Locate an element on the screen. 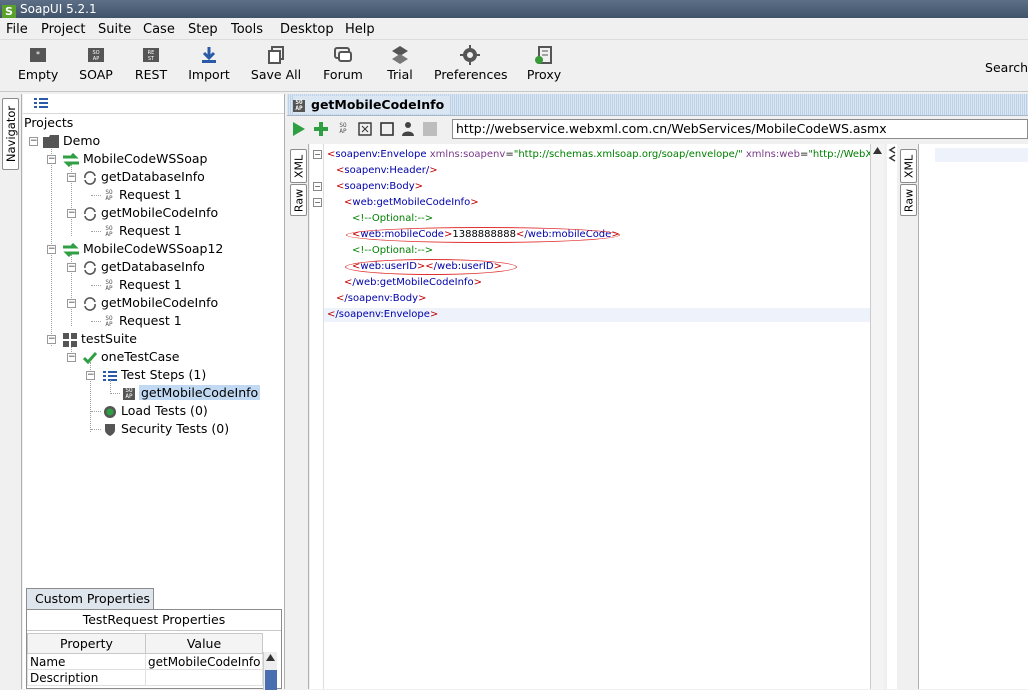  scrollbar-thumb is located at coordinates (271, 680).